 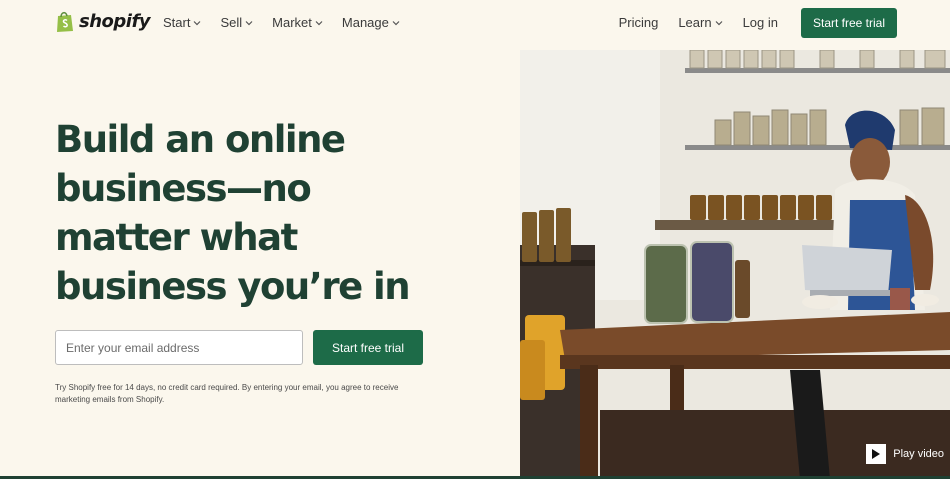 I want to click on headline-line: business—no, so click(x=183, y=188).